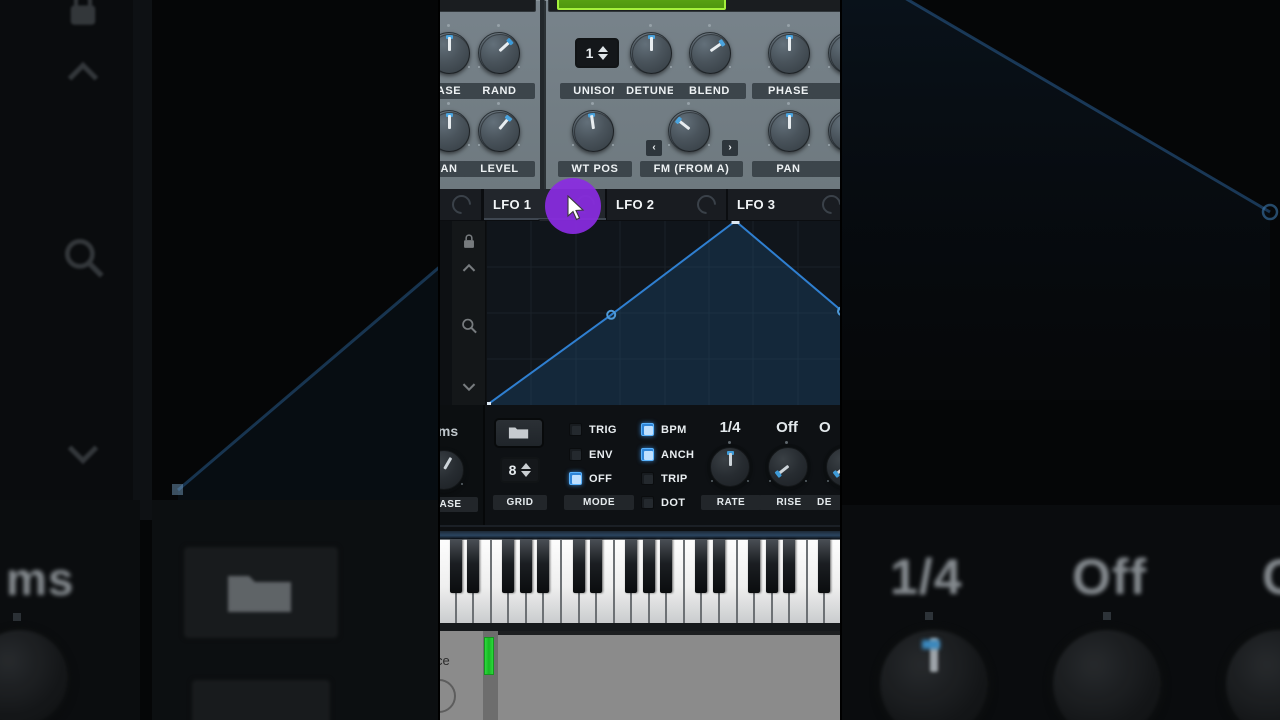 Image resolution: width=1280 pixels, height=720 pixels. I want to click on background-rate-cap, so click(931, 644).